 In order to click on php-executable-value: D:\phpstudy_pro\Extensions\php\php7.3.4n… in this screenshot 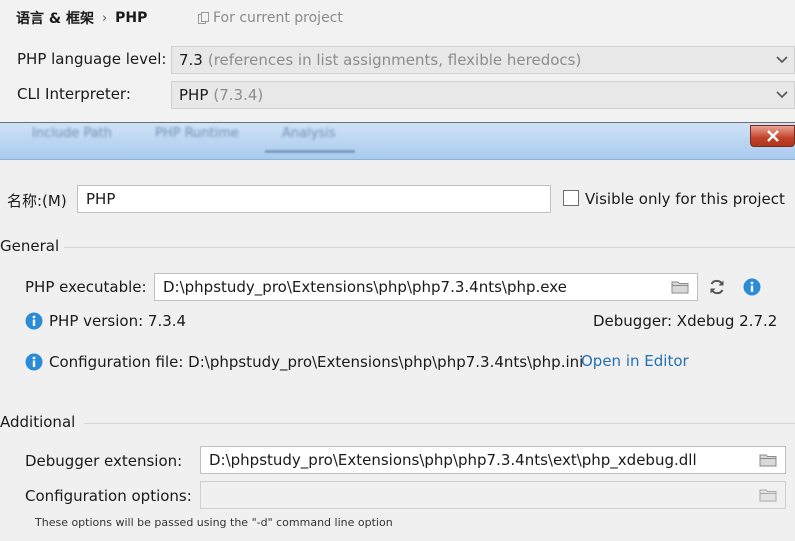, I will do `click(365, 287)`.